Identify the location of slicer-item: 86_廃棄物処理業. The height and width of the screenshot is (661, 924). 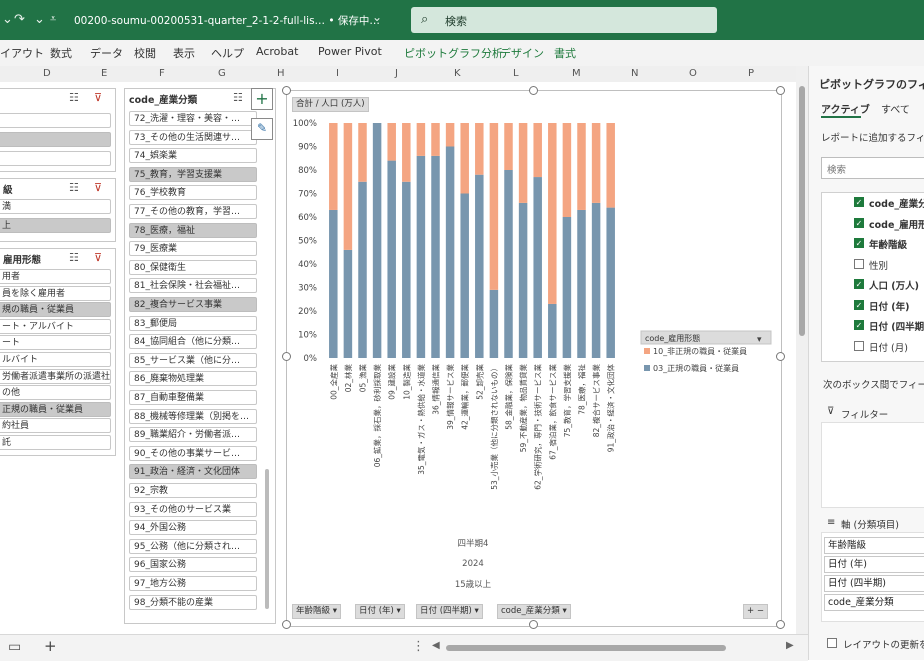
(193, 379).